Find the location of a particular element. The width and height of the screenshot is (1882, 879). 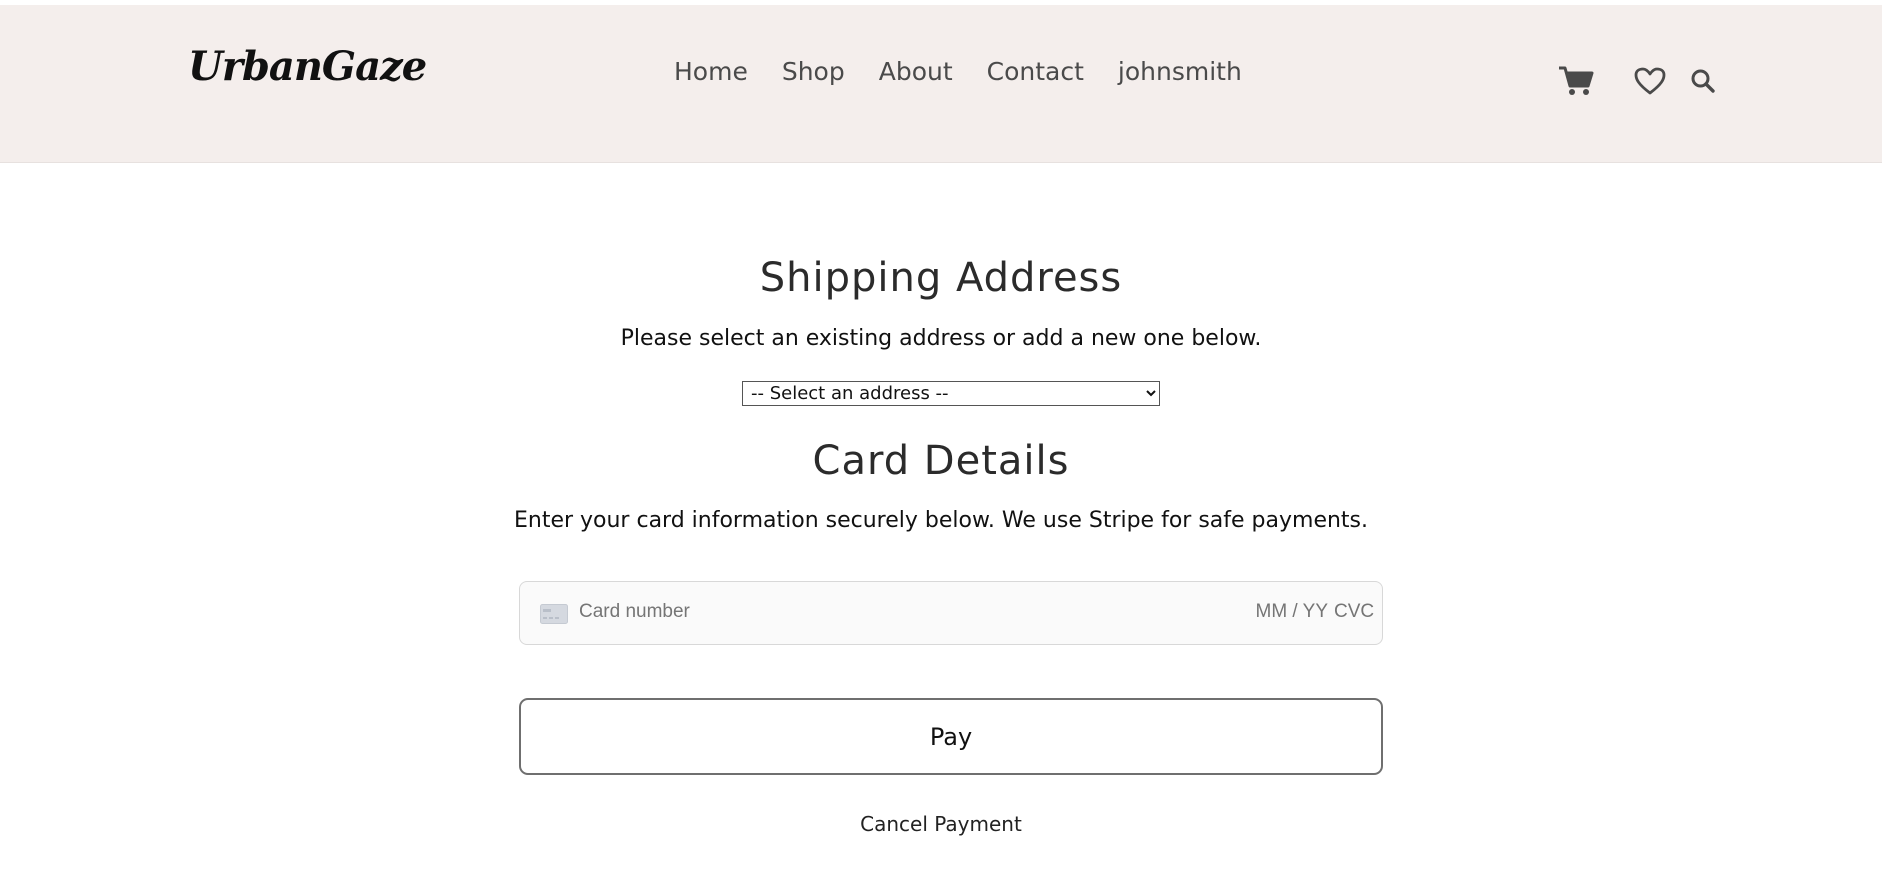

credit-card-icon is located at coordinates (554, 616).